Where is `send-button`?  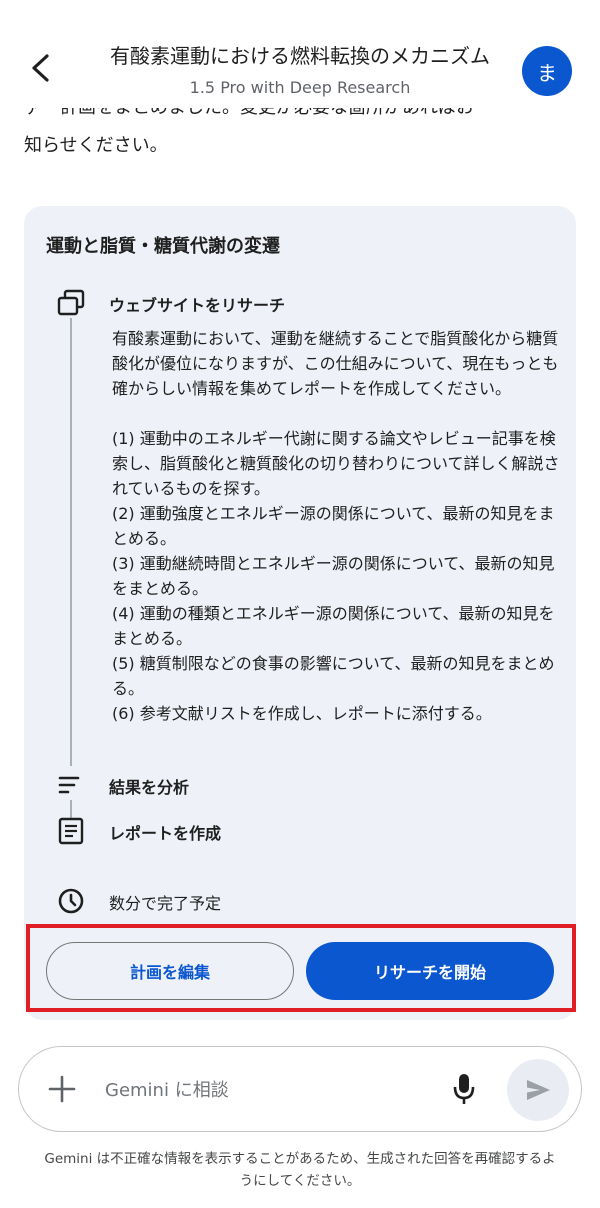 send-button is located at coordinates (538, 1090).